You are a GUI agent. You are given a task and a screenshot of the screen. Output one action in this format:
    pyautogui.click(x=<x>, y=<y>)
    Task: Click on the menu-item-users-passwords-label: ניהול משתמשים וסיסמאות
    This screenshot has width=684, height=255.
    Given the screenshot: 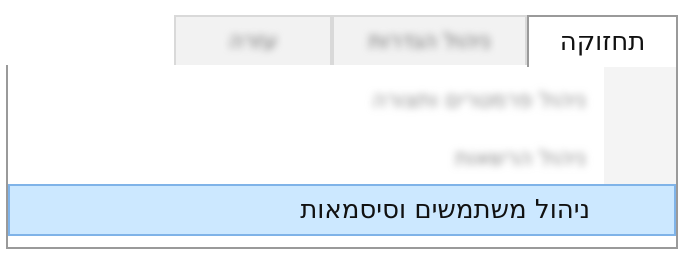 What is the action you would take?
    pyautogui.click(x=445, y=210)
    